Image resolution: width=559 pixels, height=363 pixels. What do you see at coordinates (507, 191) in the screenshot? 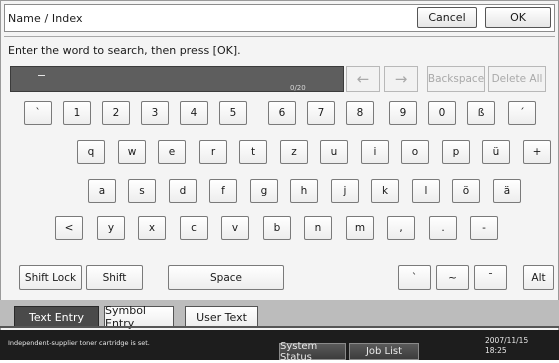
I see `key-a-umlaut: ä` at bounding box center [507, 191].